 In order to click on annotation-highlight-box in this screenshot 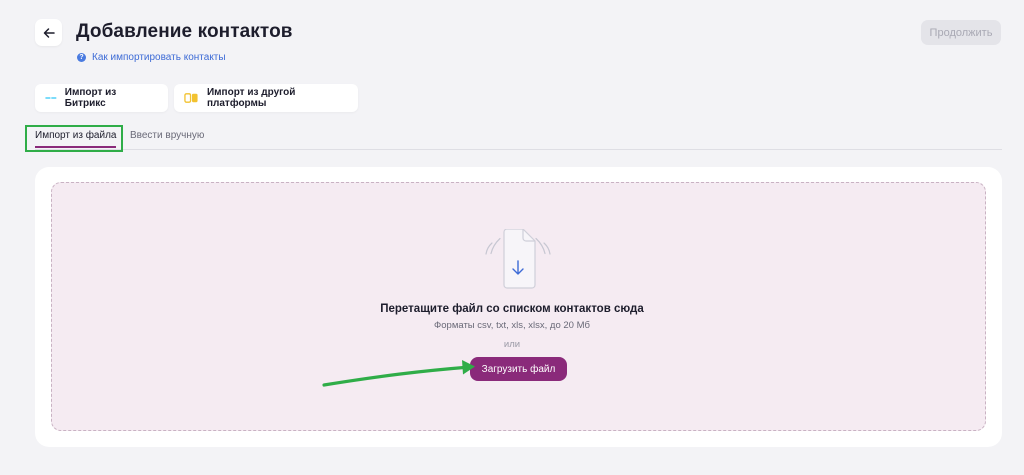, I will do `click(74, 138)`.